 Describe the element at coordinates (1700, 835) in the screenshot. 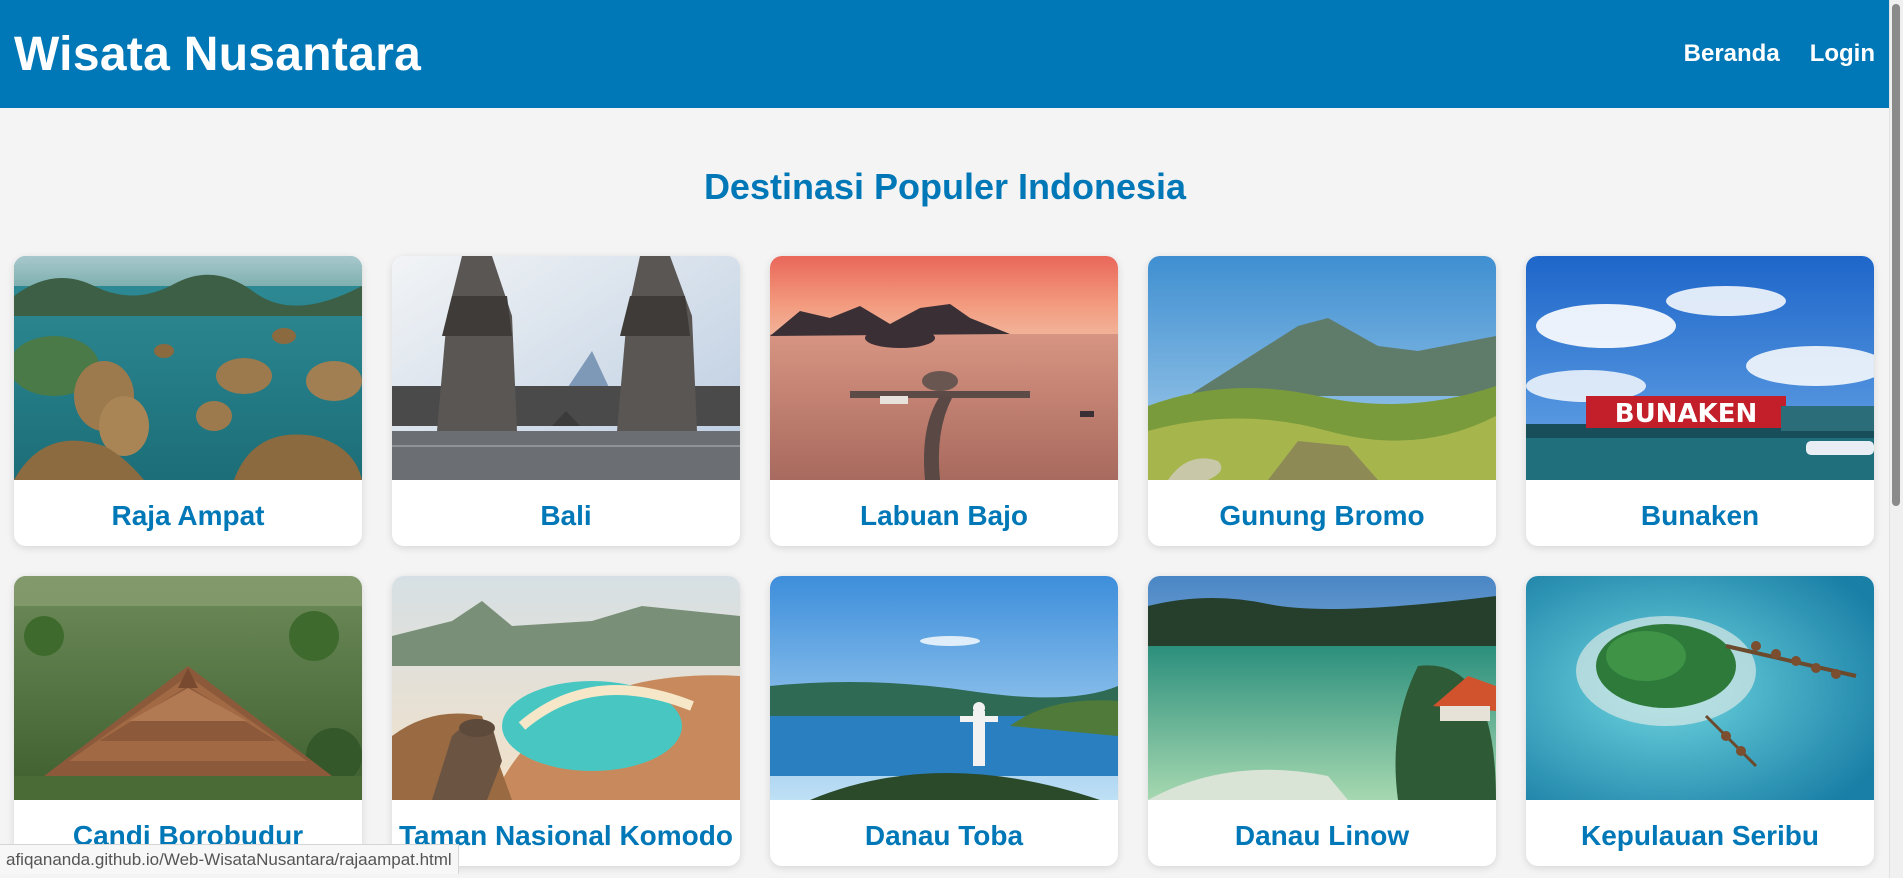

I see `destination-name: Kepulauan Seribu` at that location.